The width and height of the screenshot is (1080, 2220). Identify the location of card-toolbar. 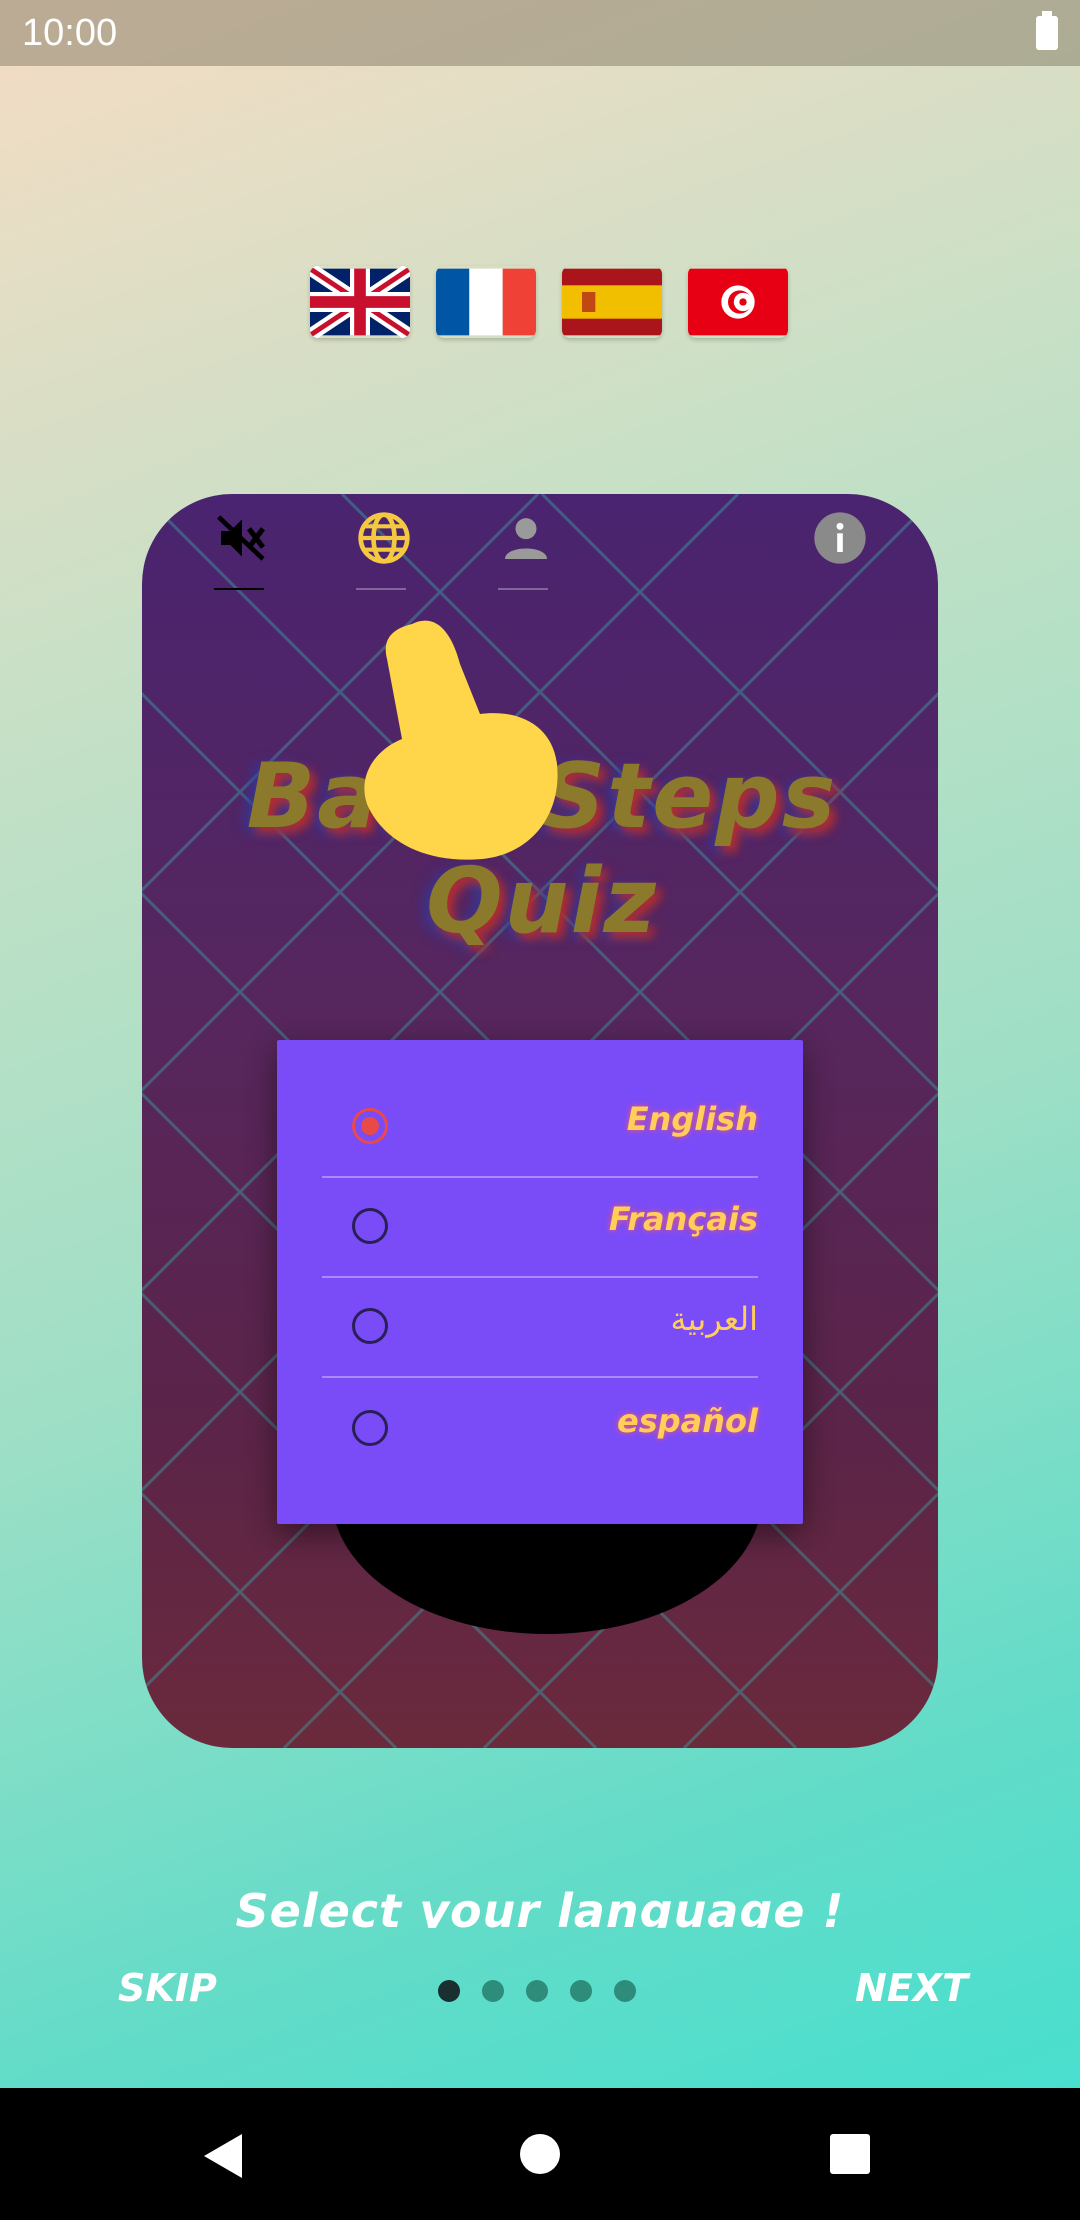
(540, 544).